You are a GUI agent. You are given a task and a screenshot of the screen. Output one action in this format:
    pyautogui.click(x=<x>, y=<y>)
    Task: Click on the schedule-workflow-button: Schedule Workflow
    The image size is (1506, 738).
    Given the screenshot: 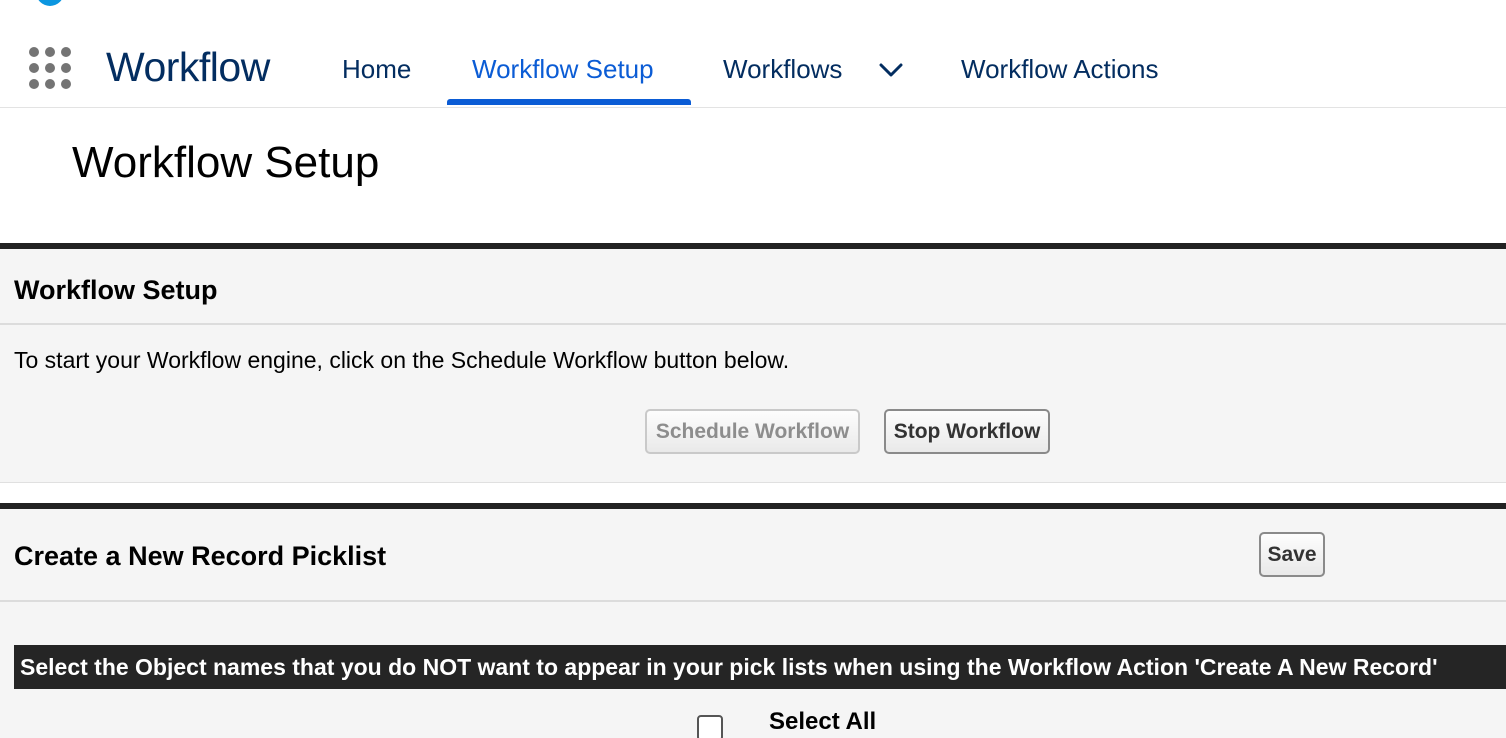 What is the action you would take?
    pyautogui.click(x=752, y=431)
    